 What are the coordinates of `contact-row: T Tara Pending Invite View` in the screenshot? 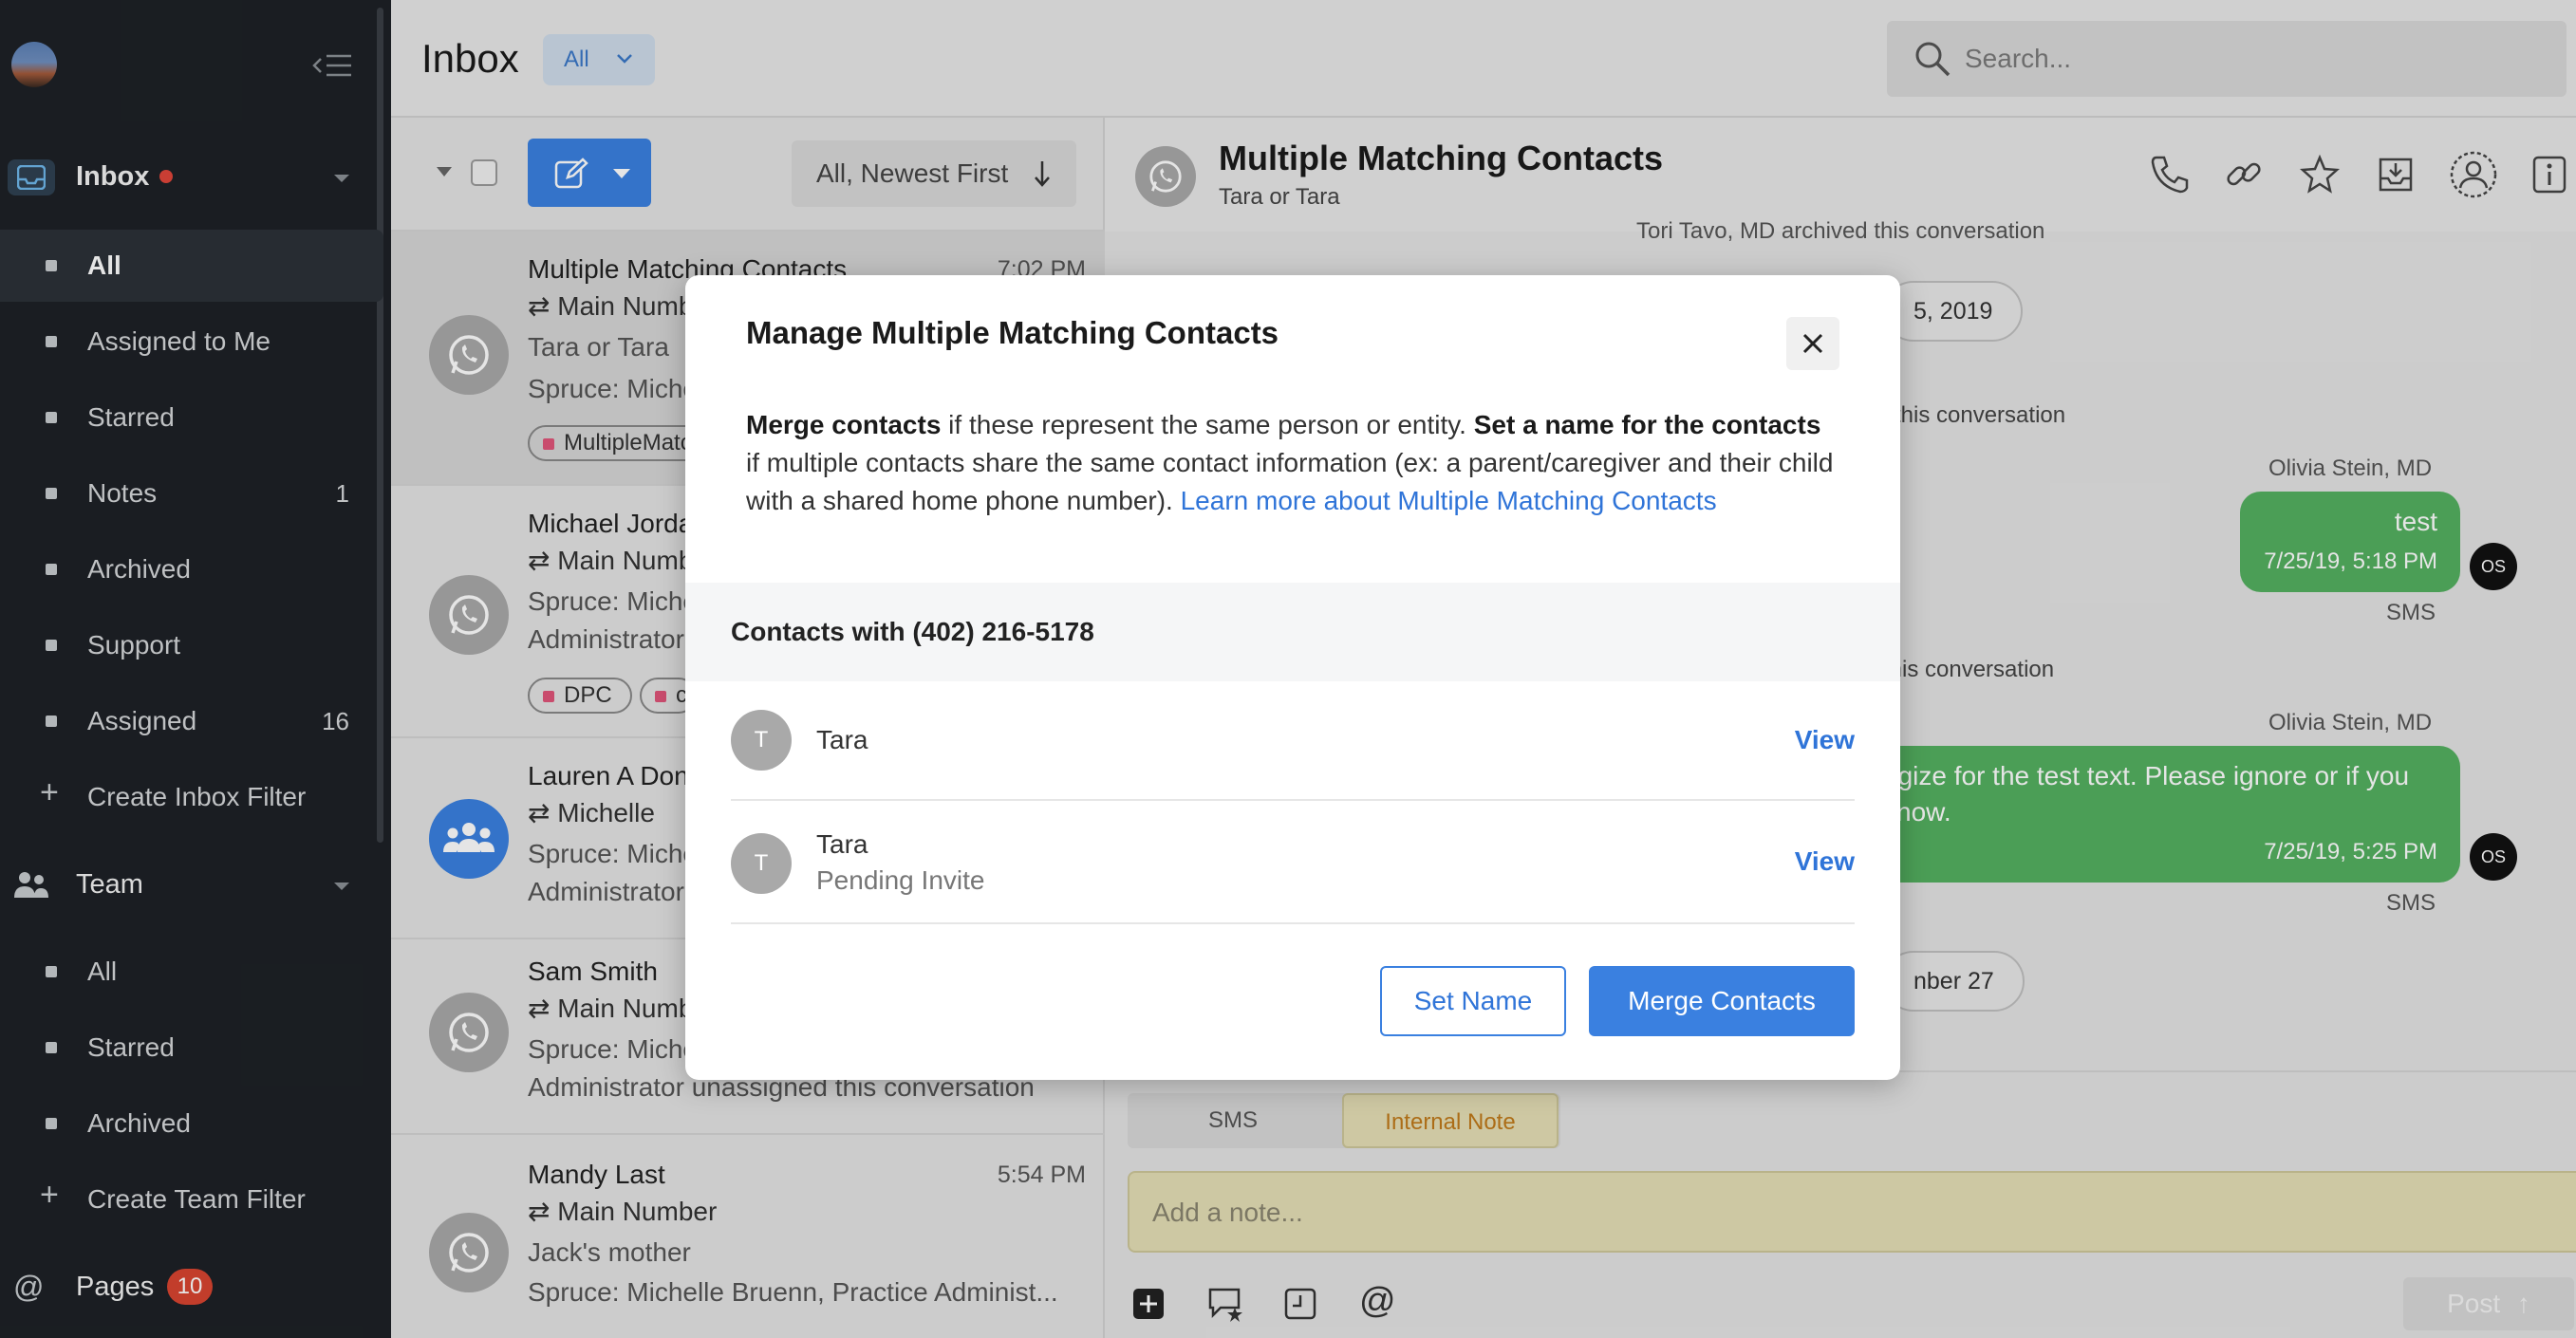 It's located at (1293, 862).